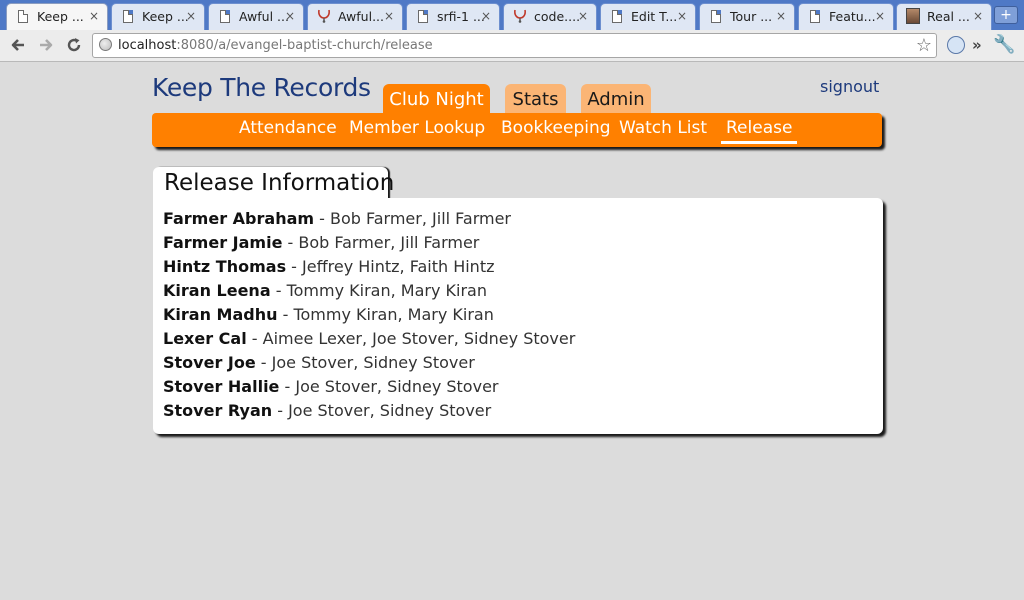 Image resolution: width=1024 pixels, height=600 pixels. Describe the element at coordinates (849, 86) in the screenshot. I see `signout-link: signout` at that location.